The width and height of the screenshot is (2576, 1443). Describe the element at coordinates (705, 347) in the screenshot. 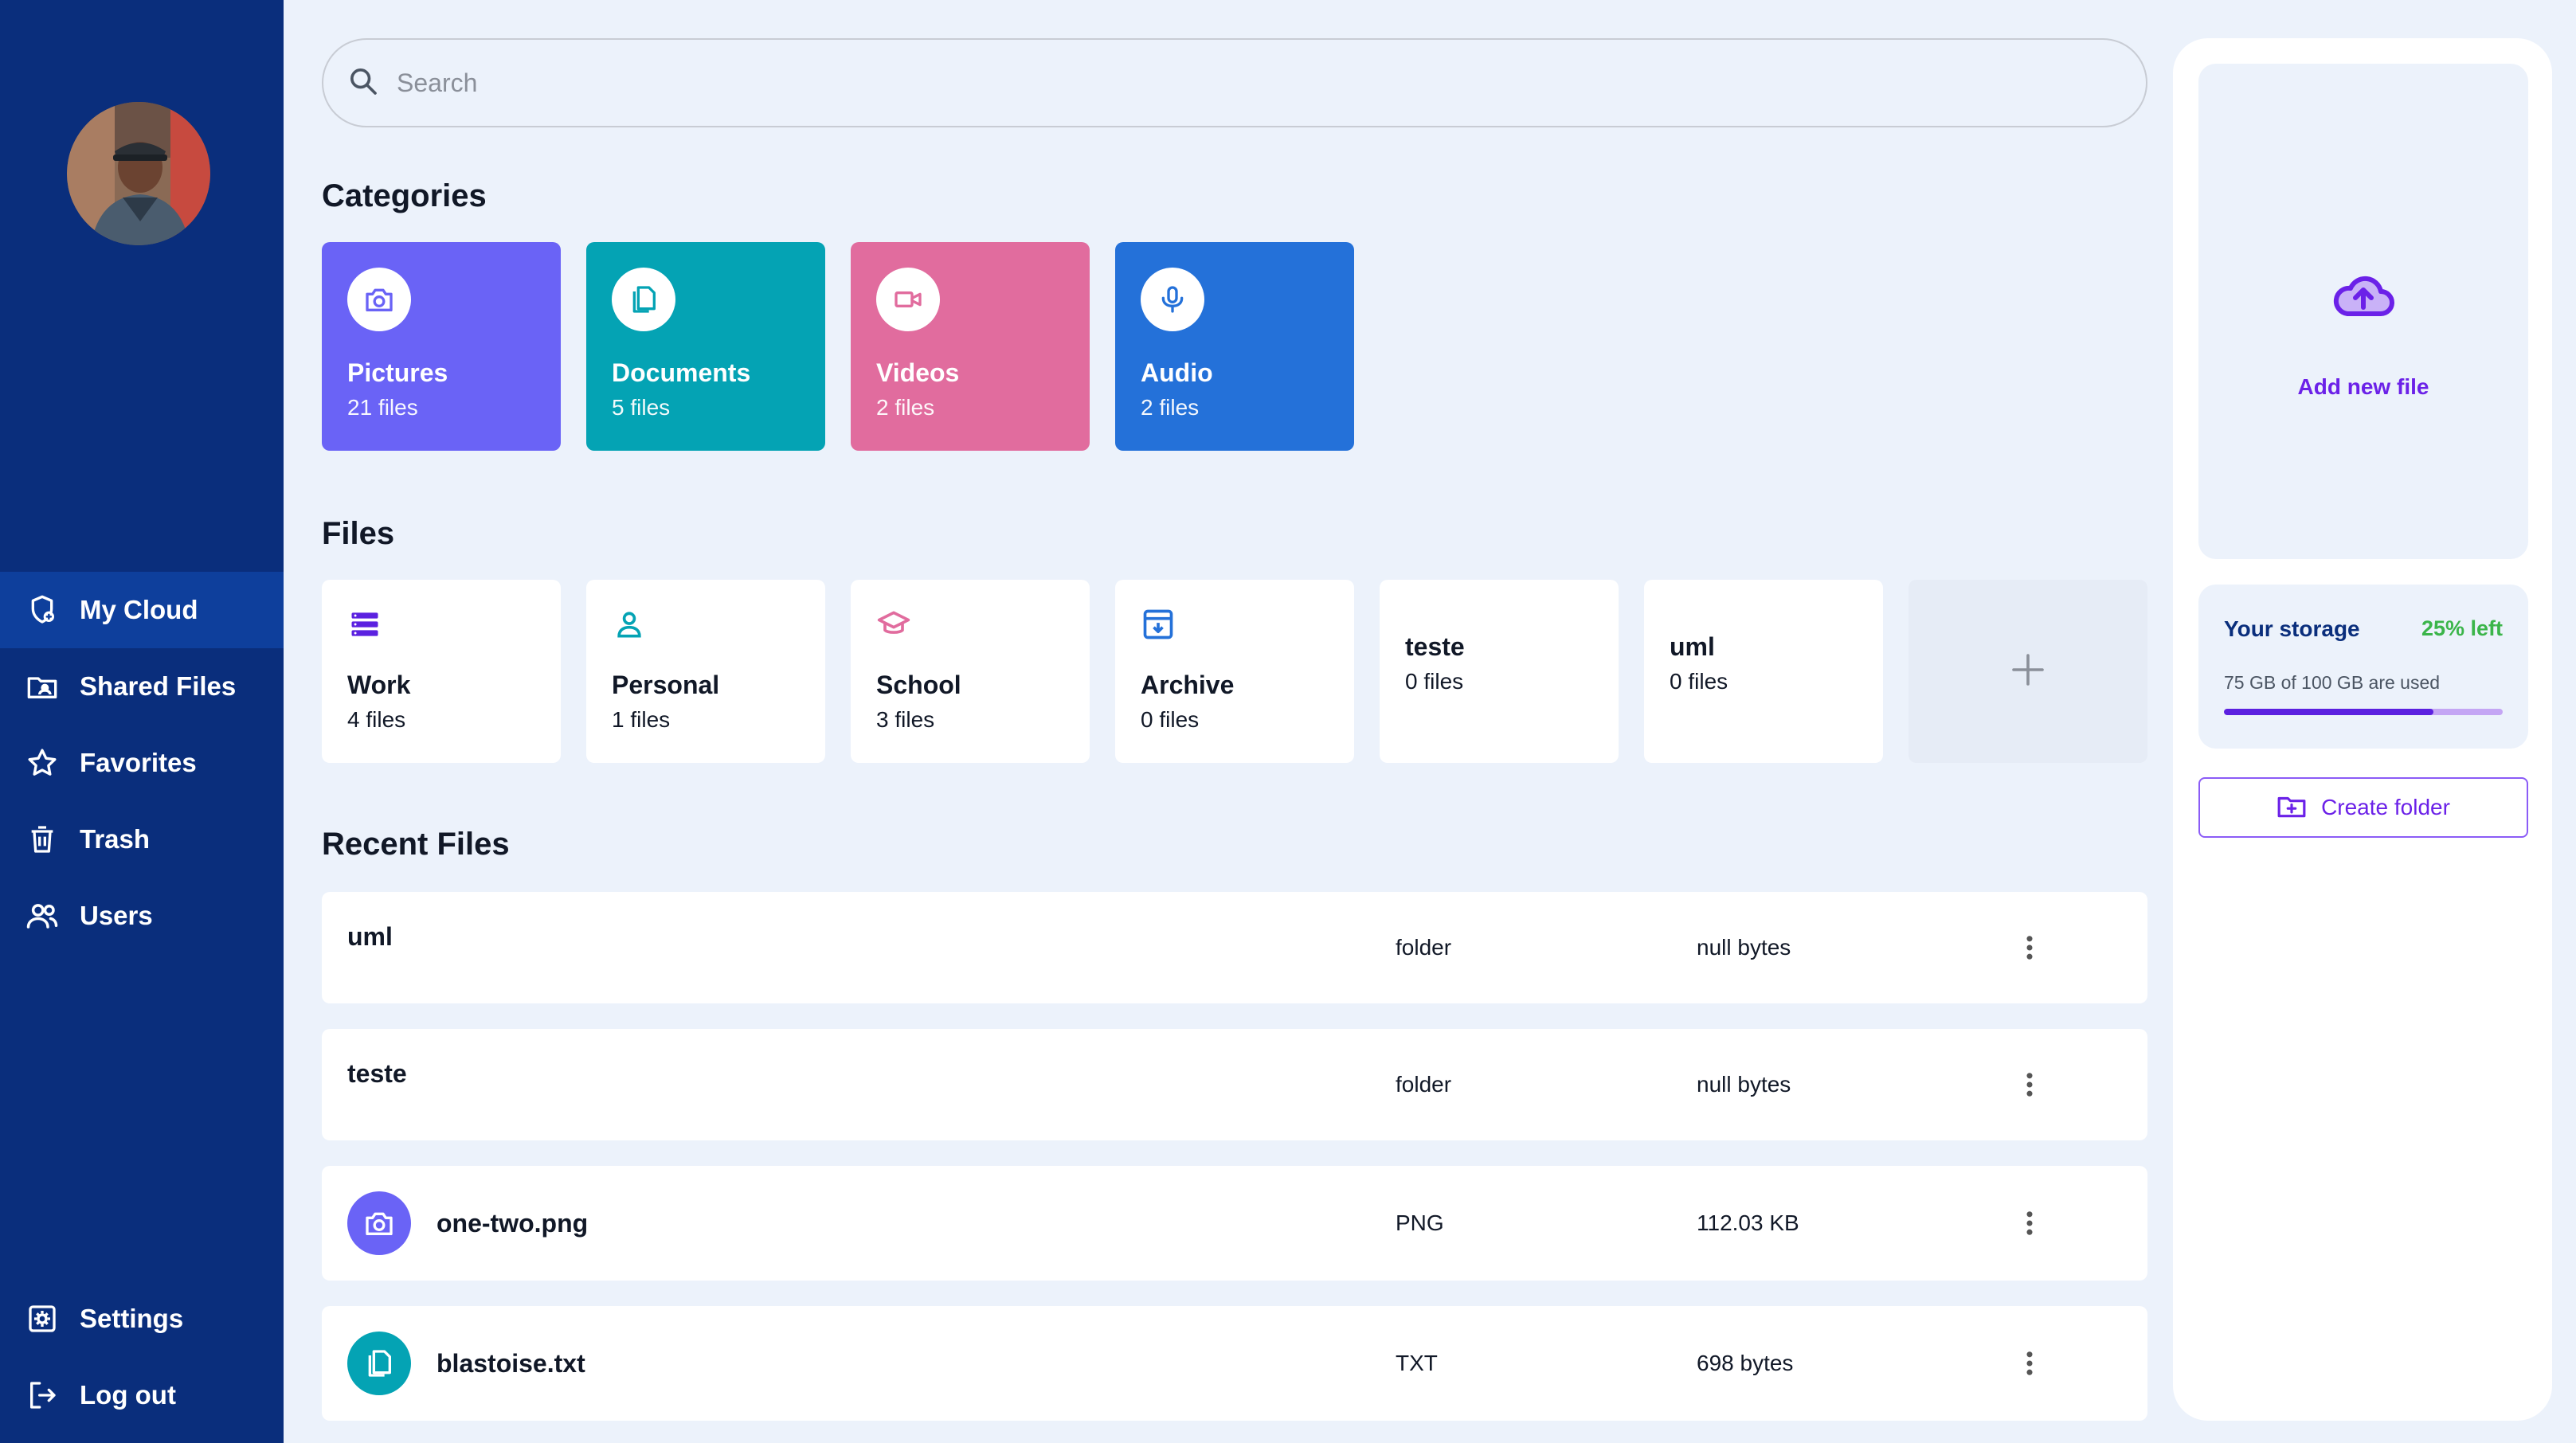

I see `category-documents: Documents 5 files` at that location.